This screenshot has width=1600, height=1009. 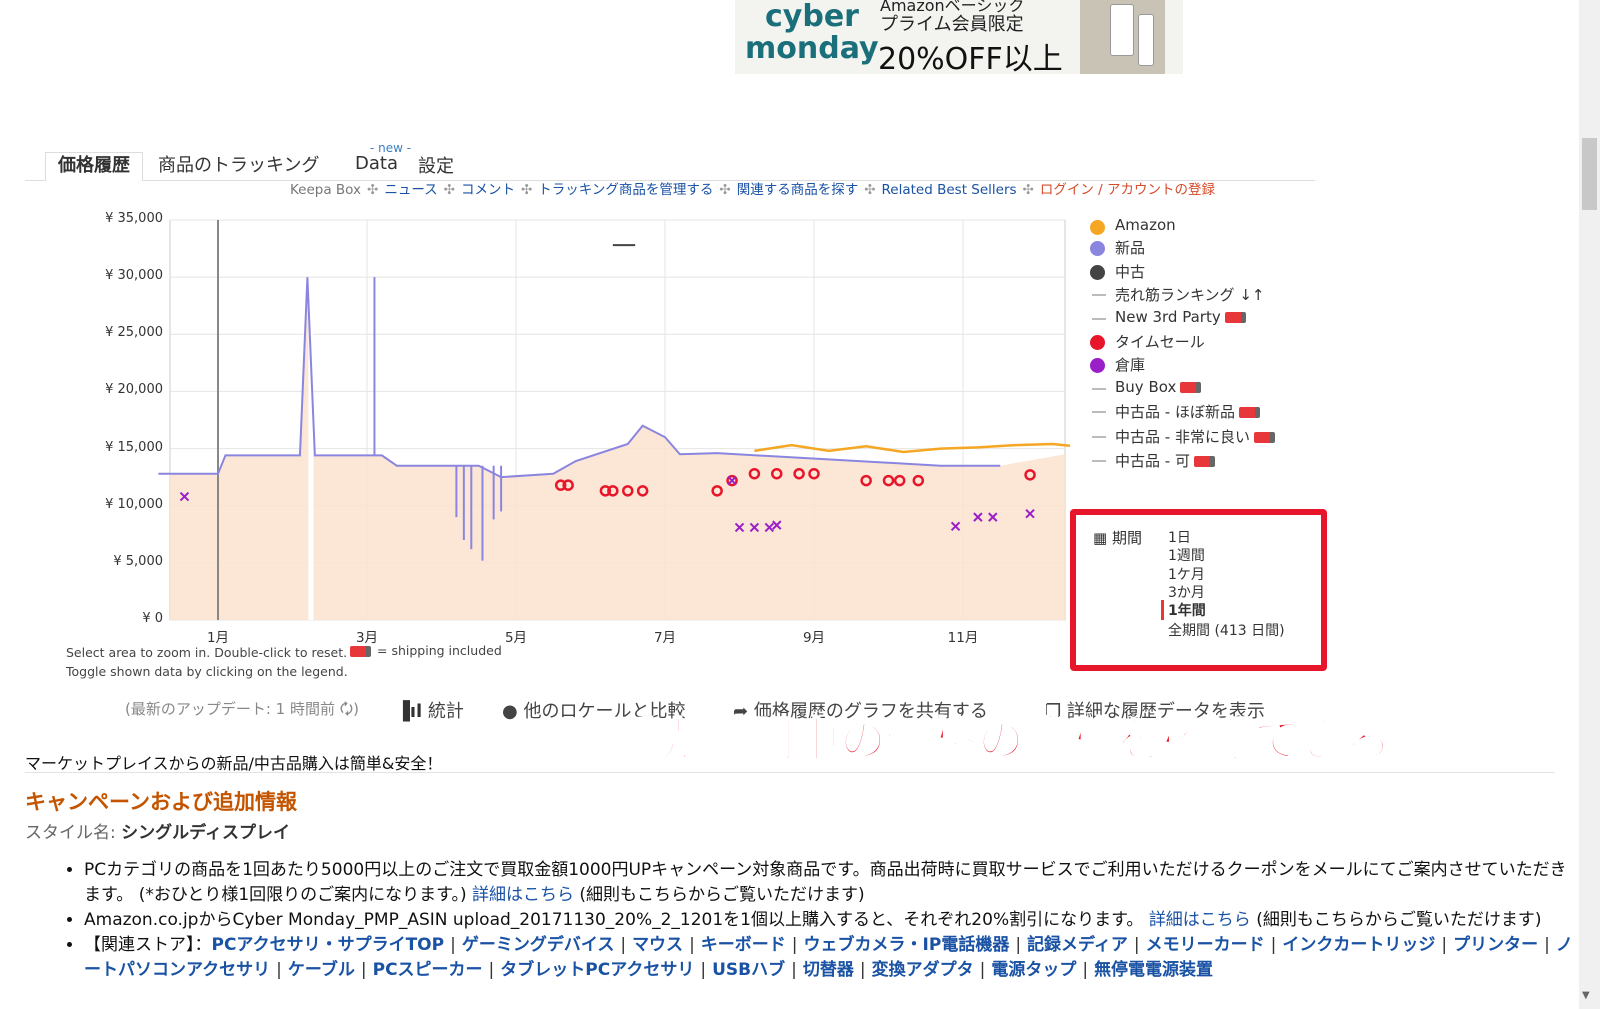 What do you see at coordinates (516, 638) in the screenshot?
I see `x-tick-label: 5月` at bounding box center [516, 638].